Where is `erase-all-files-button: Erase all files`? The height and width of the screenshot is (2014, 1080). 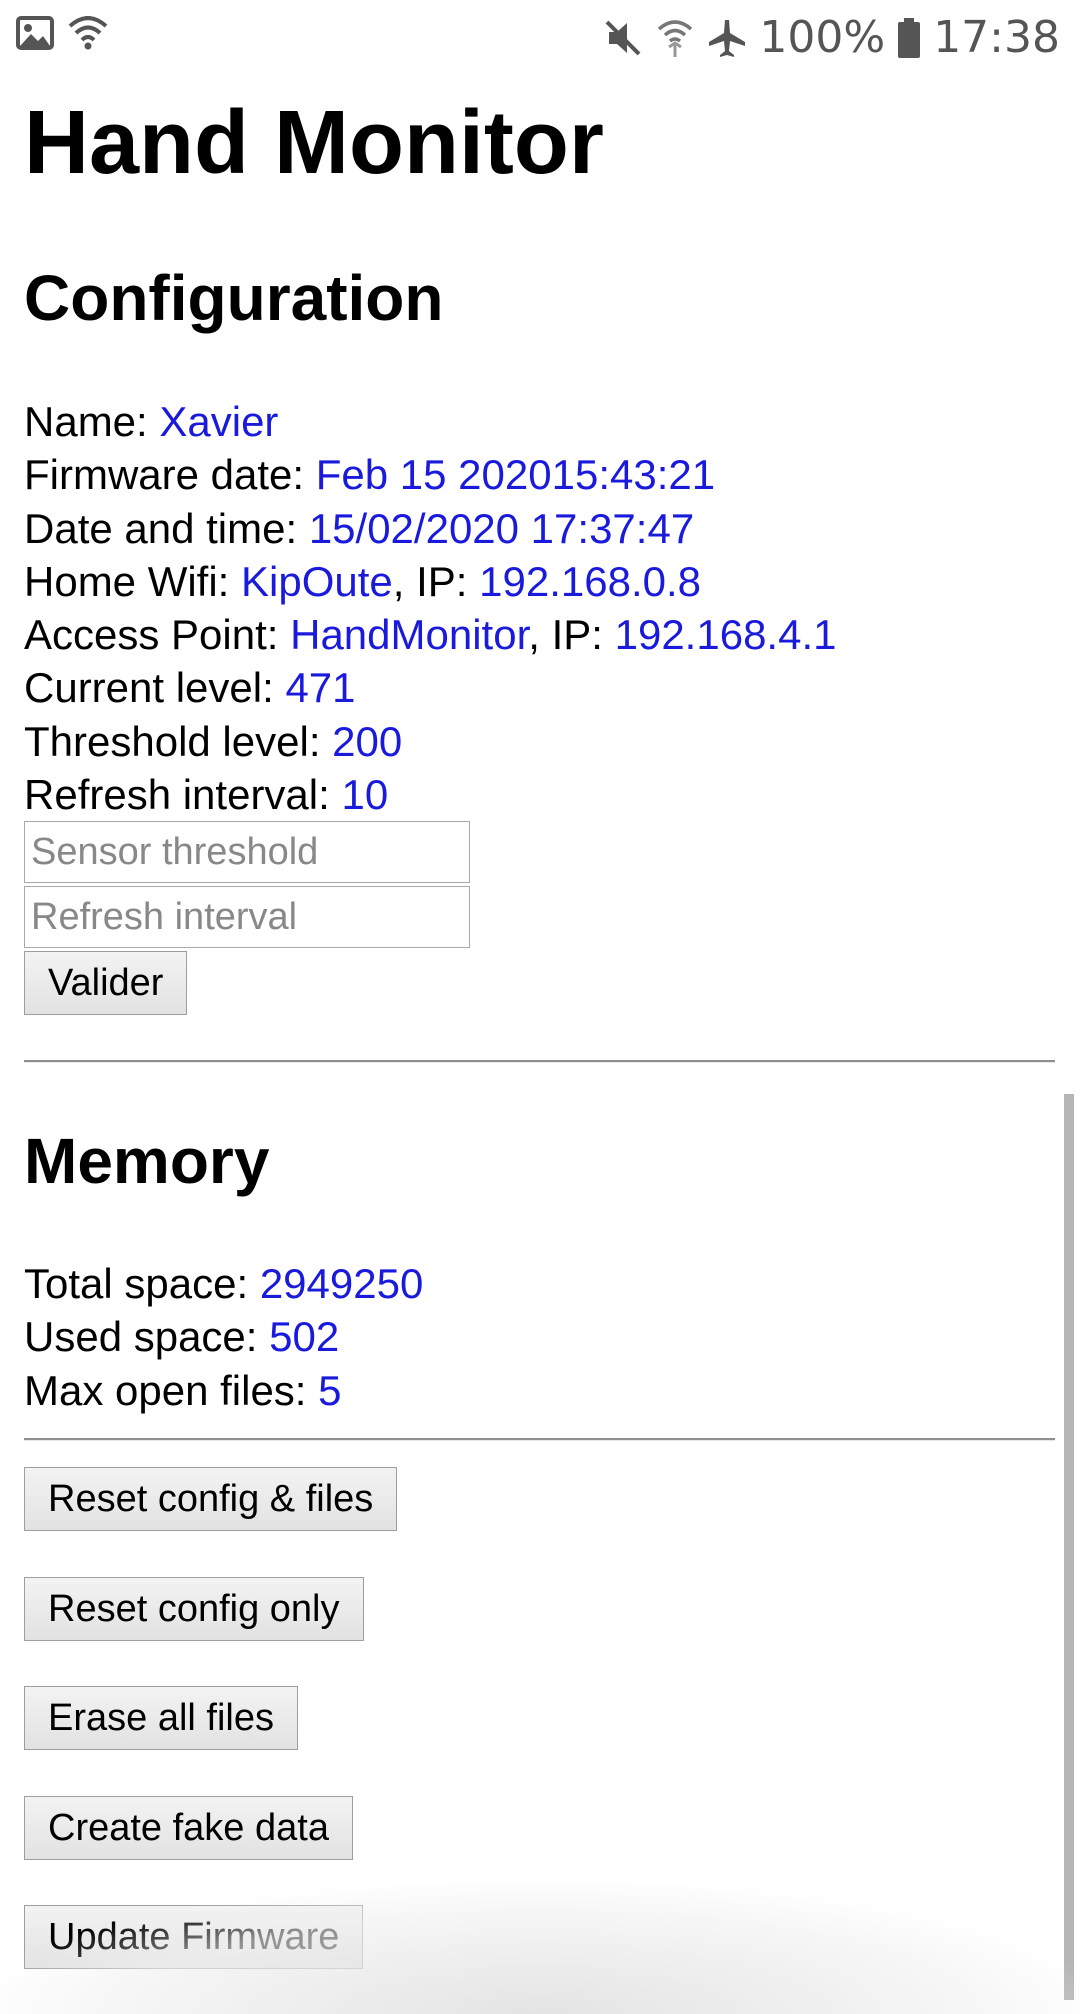 erase-all-files-button: Erase all files is located at coordinates (161, 1718).